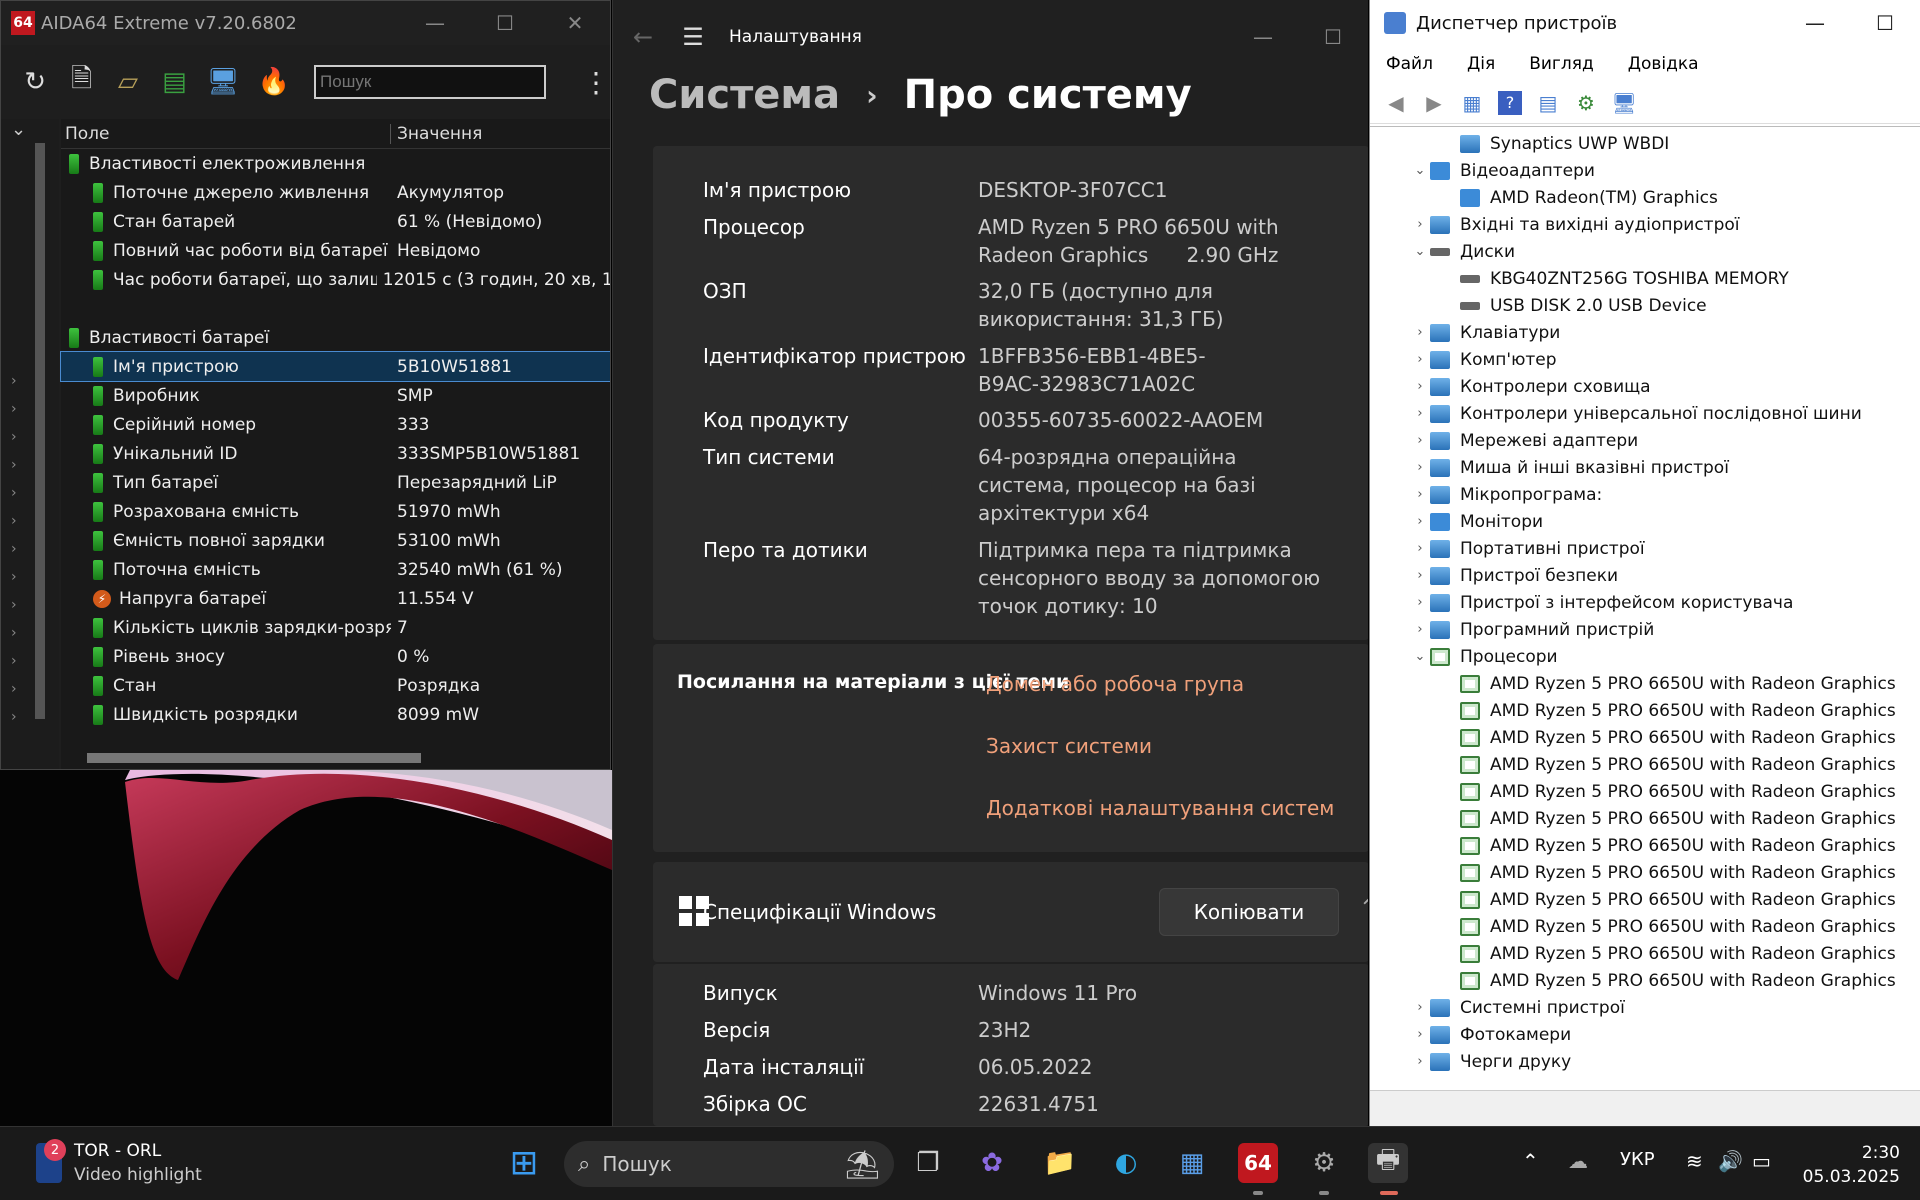 The image size is (1920, 1200). Describe the element at coordinates (1645, 467) in the screenshot. I see `tree-node: › Миша й інші вказівні пристрої` at that location.